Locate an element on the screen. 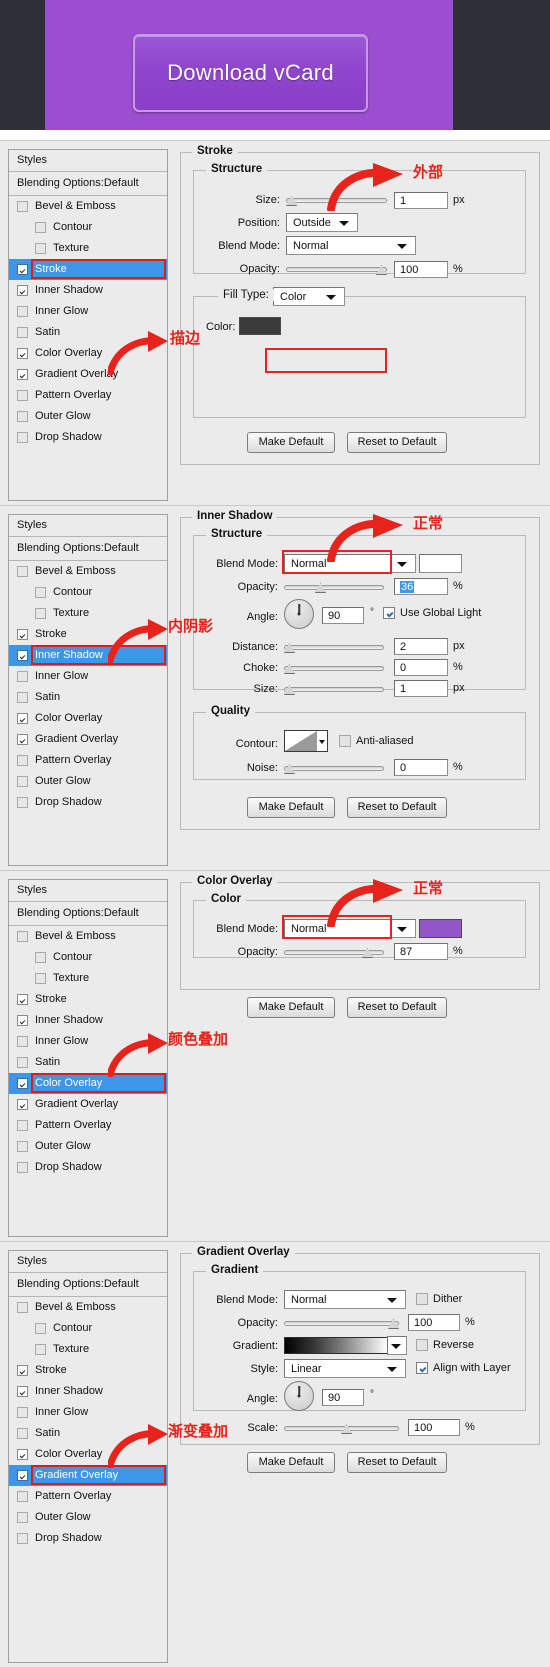  opacity-input: 87 is located at coordinates (421, 951).